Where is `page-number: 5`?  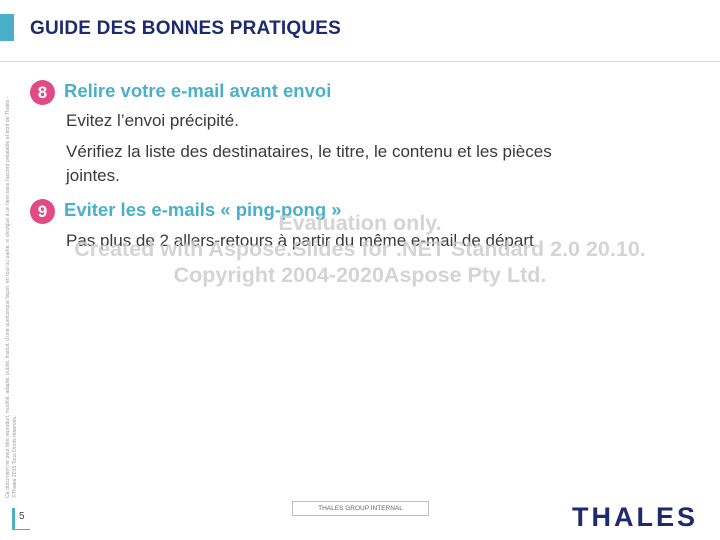 page-number: 5 is located at coordinates (22, 516).